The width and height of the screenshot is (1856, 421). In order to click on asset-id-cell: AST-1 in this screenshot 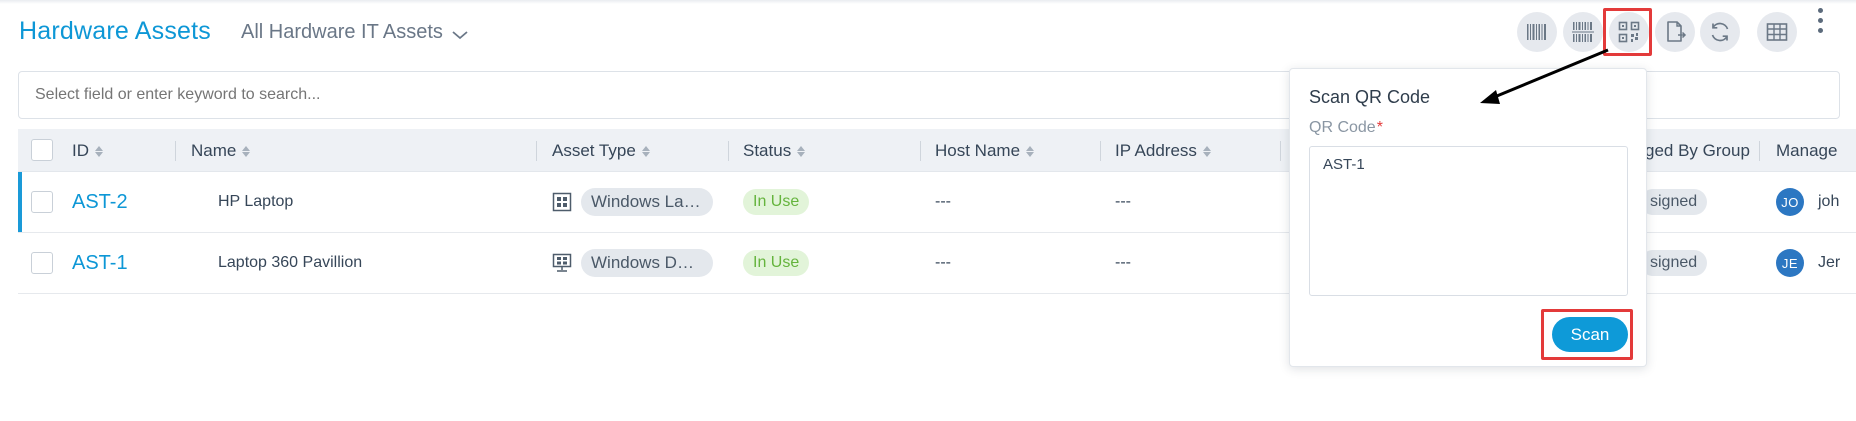, I will do `click(100, 263)`.